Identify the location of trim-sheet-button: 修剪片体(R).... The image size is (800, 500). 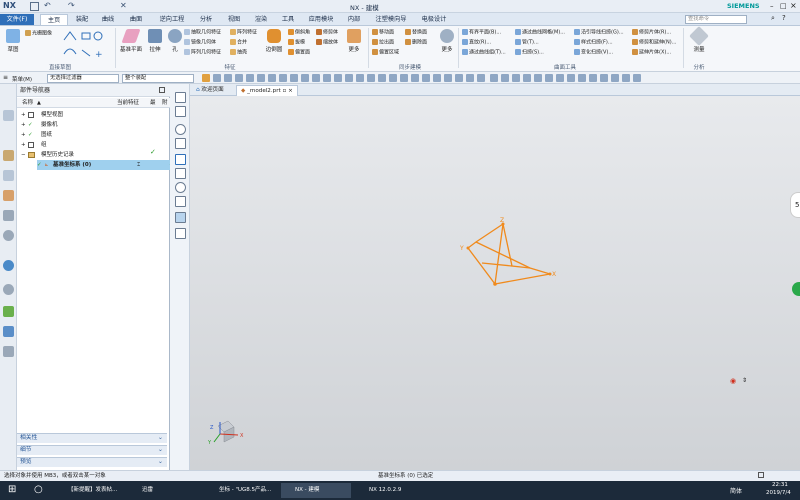
(651, 33).